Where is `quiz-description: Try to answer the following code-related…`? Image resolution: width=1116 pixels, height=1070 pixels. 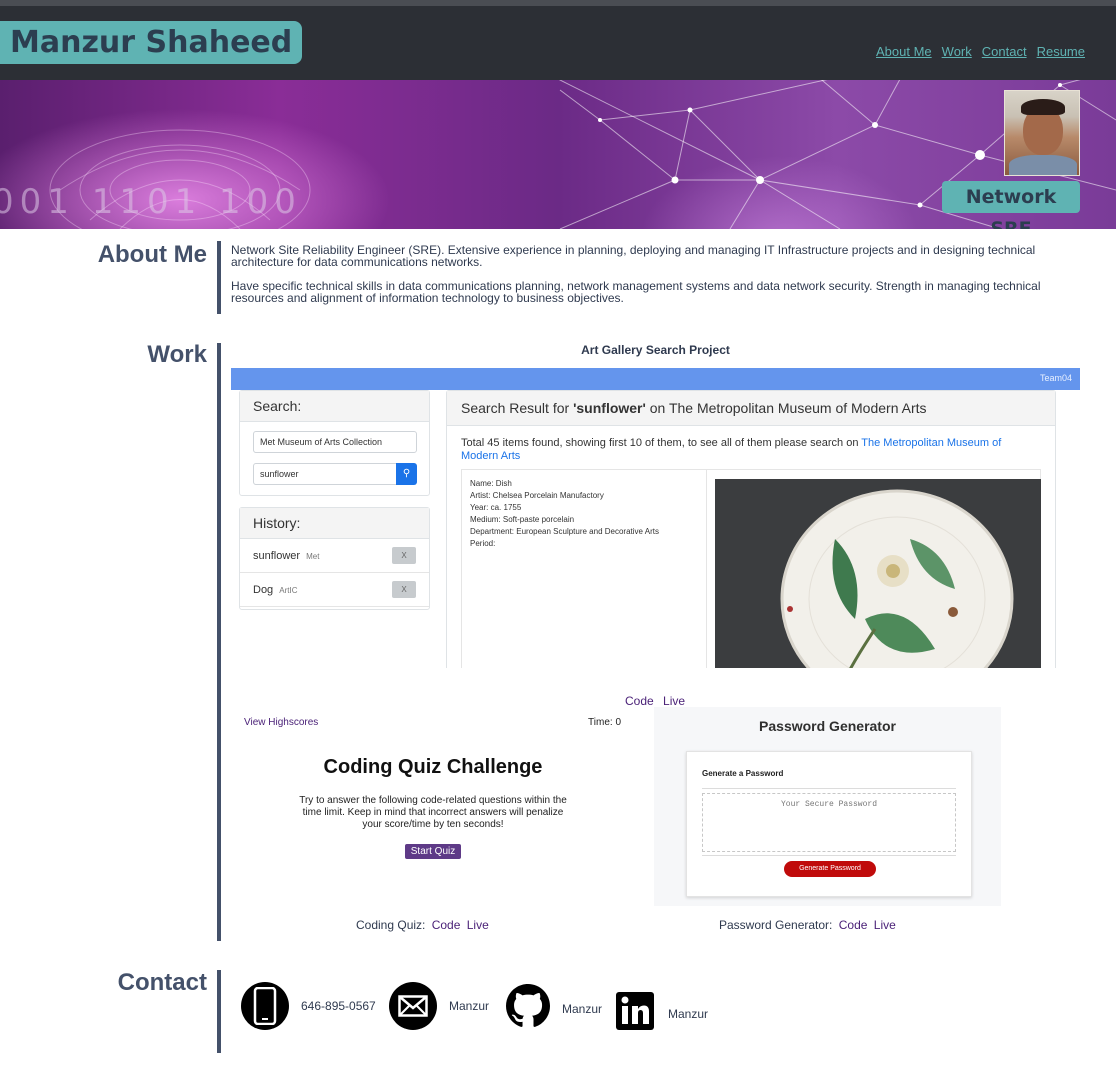 quiz-description: Try to answer the following code-related… is located at coordinates (433, 812).